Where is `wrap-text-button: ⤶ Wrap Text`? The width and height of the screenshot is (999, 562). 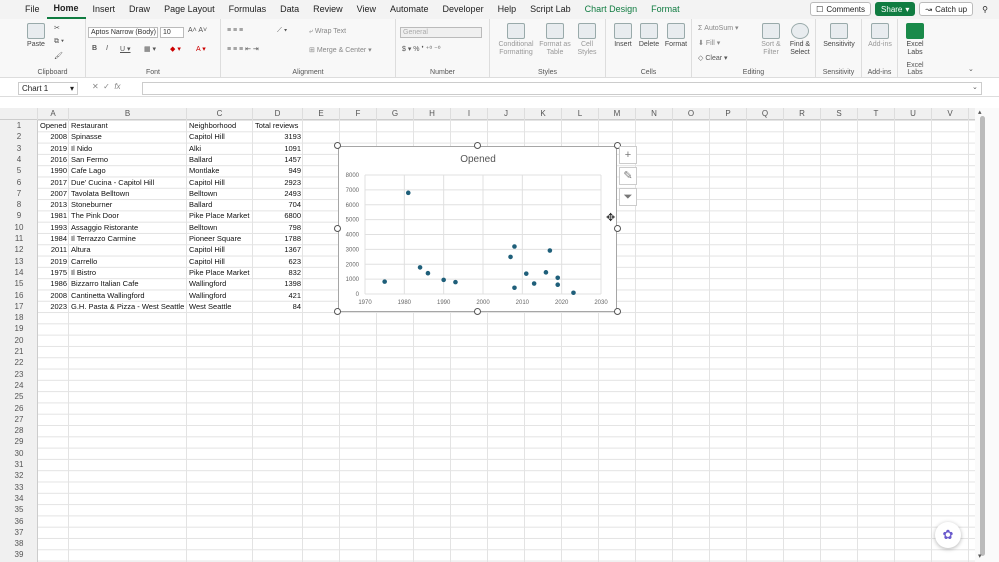
wrap-text-button: ⤶ Wrap Text is located at coordinates (327, 32).